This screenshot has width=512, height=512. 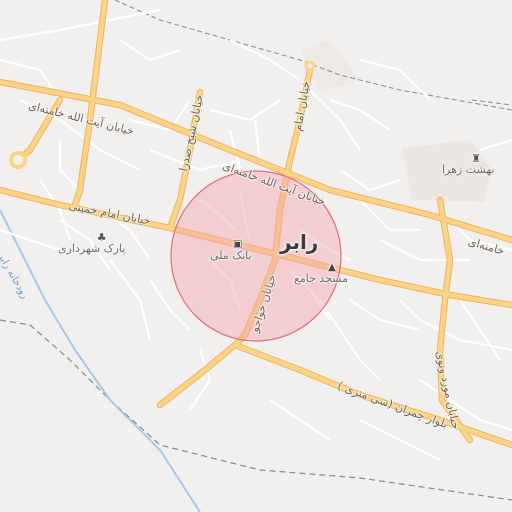 I want to click on poi-cemetery-label: بهشت زهرا, so click(x=468, y=169).